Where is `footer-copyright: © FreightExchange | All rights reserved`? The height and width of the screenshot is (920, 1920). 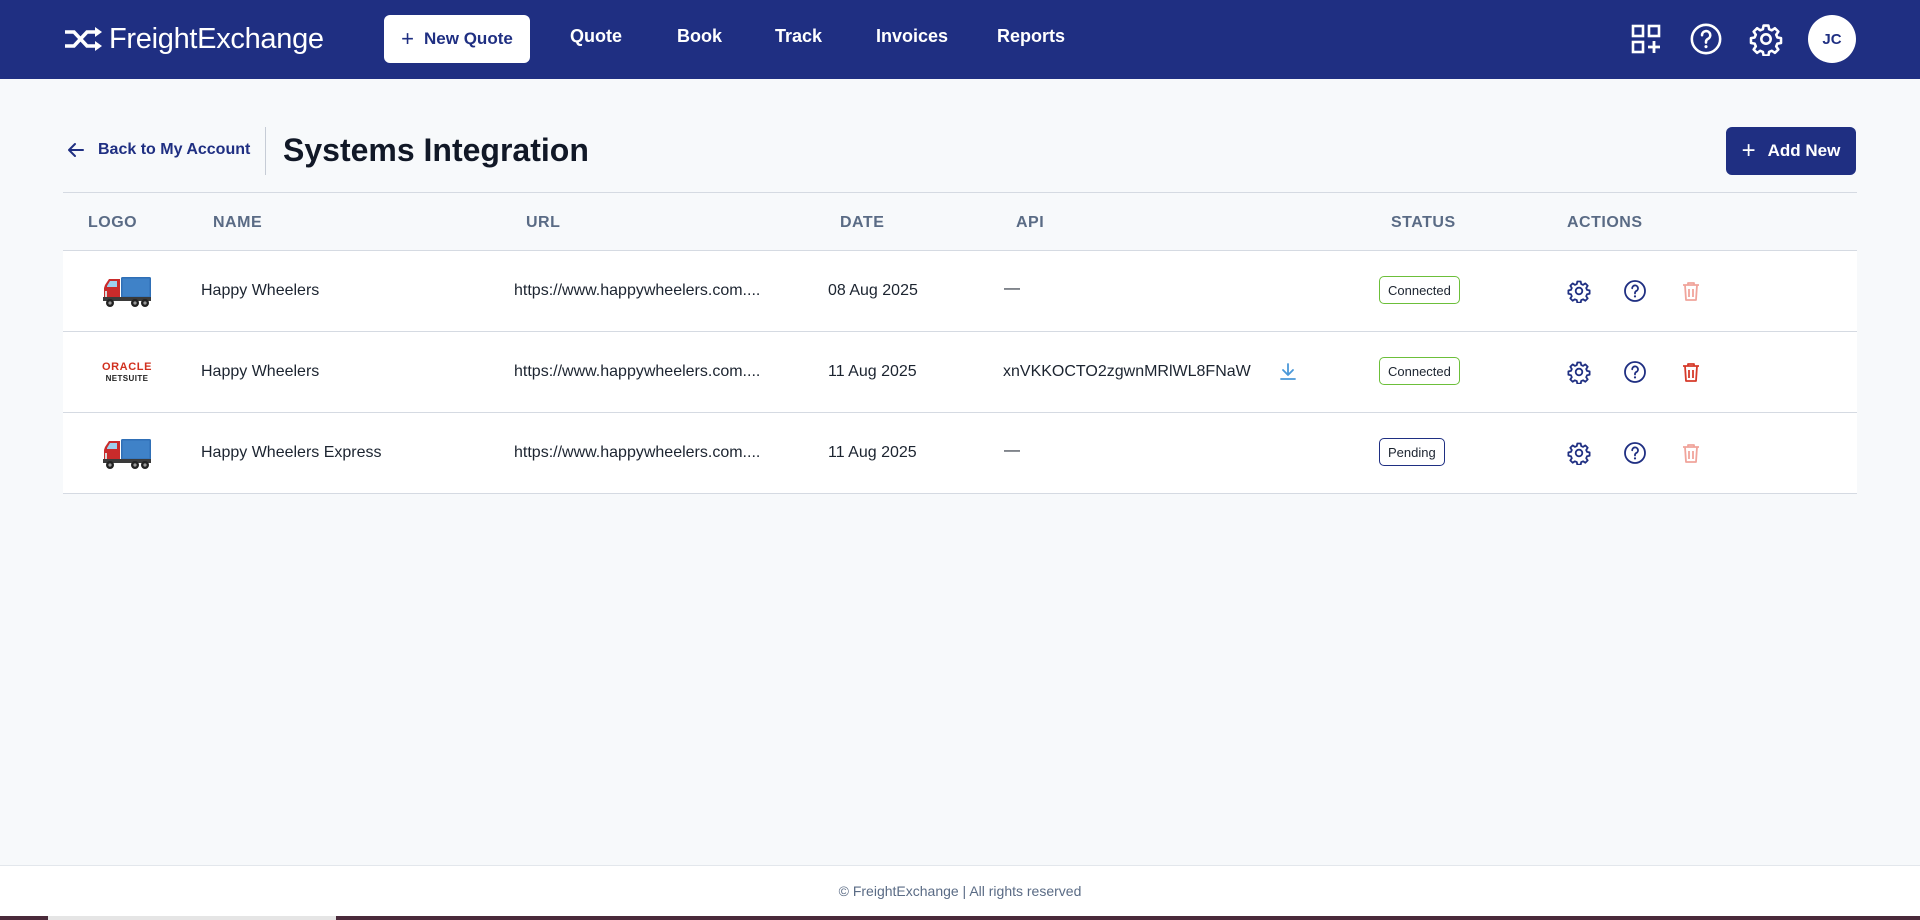
footer-copyright: © FreightExchange | All rights reserved is located at coordinates (960, 891).